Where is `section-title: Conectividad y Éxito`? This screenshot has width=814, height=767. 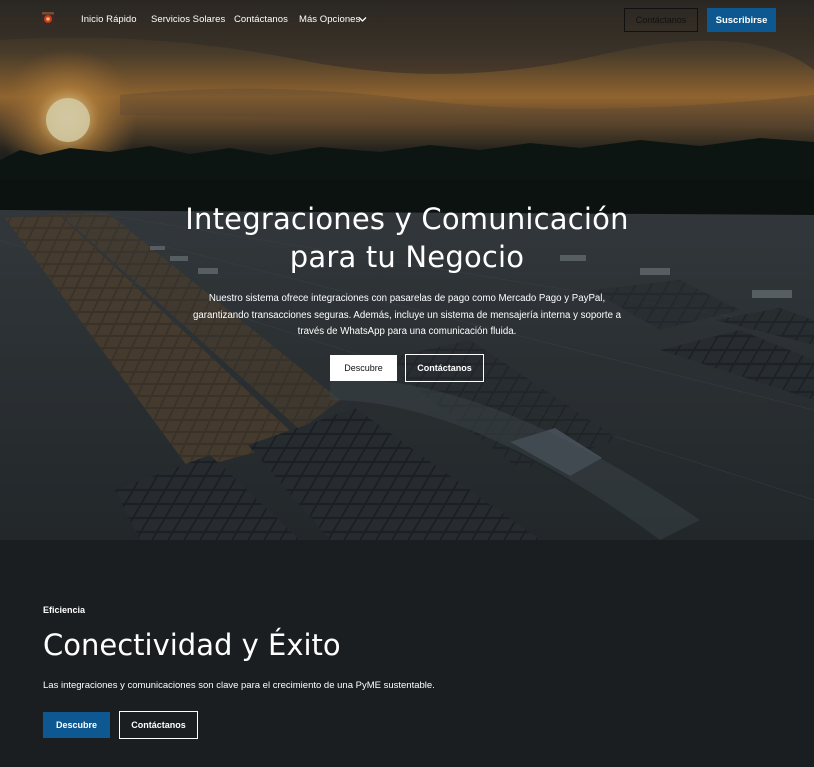 section-title: Conectividad y Éxito is located at coordinates (192, 645).